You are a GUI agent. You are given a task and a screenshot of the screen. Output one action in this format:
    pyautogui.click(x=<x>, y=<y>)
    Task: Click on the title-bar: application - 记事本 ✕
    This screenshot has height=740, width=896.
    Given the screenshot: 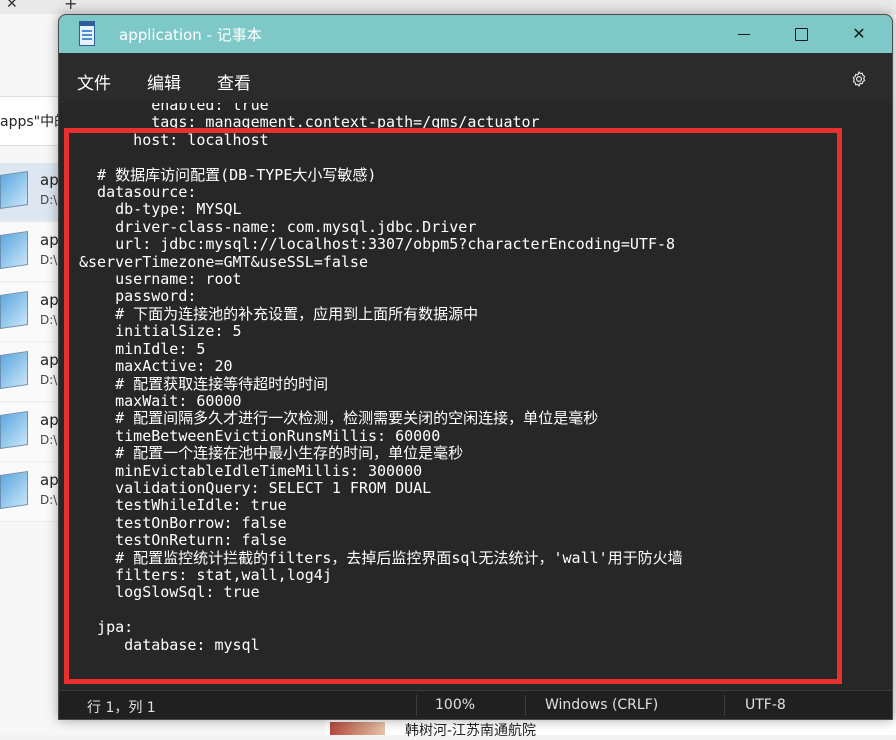 What is the action you would take?
    pyautogui.click(x=475, y=34)
    